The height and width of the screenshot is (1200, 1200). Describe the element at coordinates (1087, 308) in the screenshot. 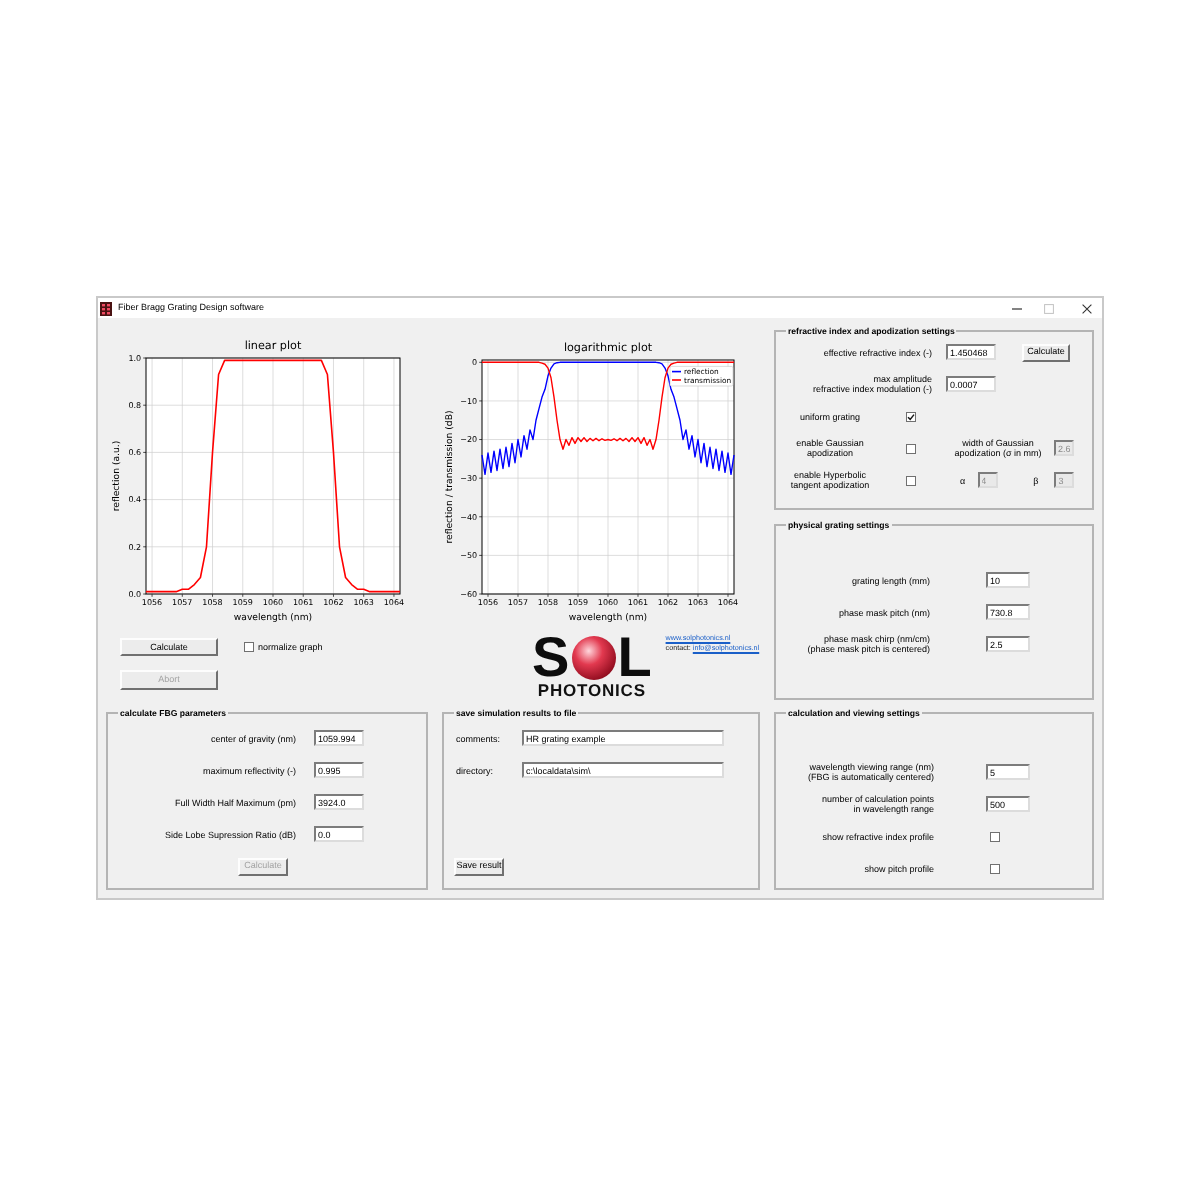

I see `close-icon` at that location.